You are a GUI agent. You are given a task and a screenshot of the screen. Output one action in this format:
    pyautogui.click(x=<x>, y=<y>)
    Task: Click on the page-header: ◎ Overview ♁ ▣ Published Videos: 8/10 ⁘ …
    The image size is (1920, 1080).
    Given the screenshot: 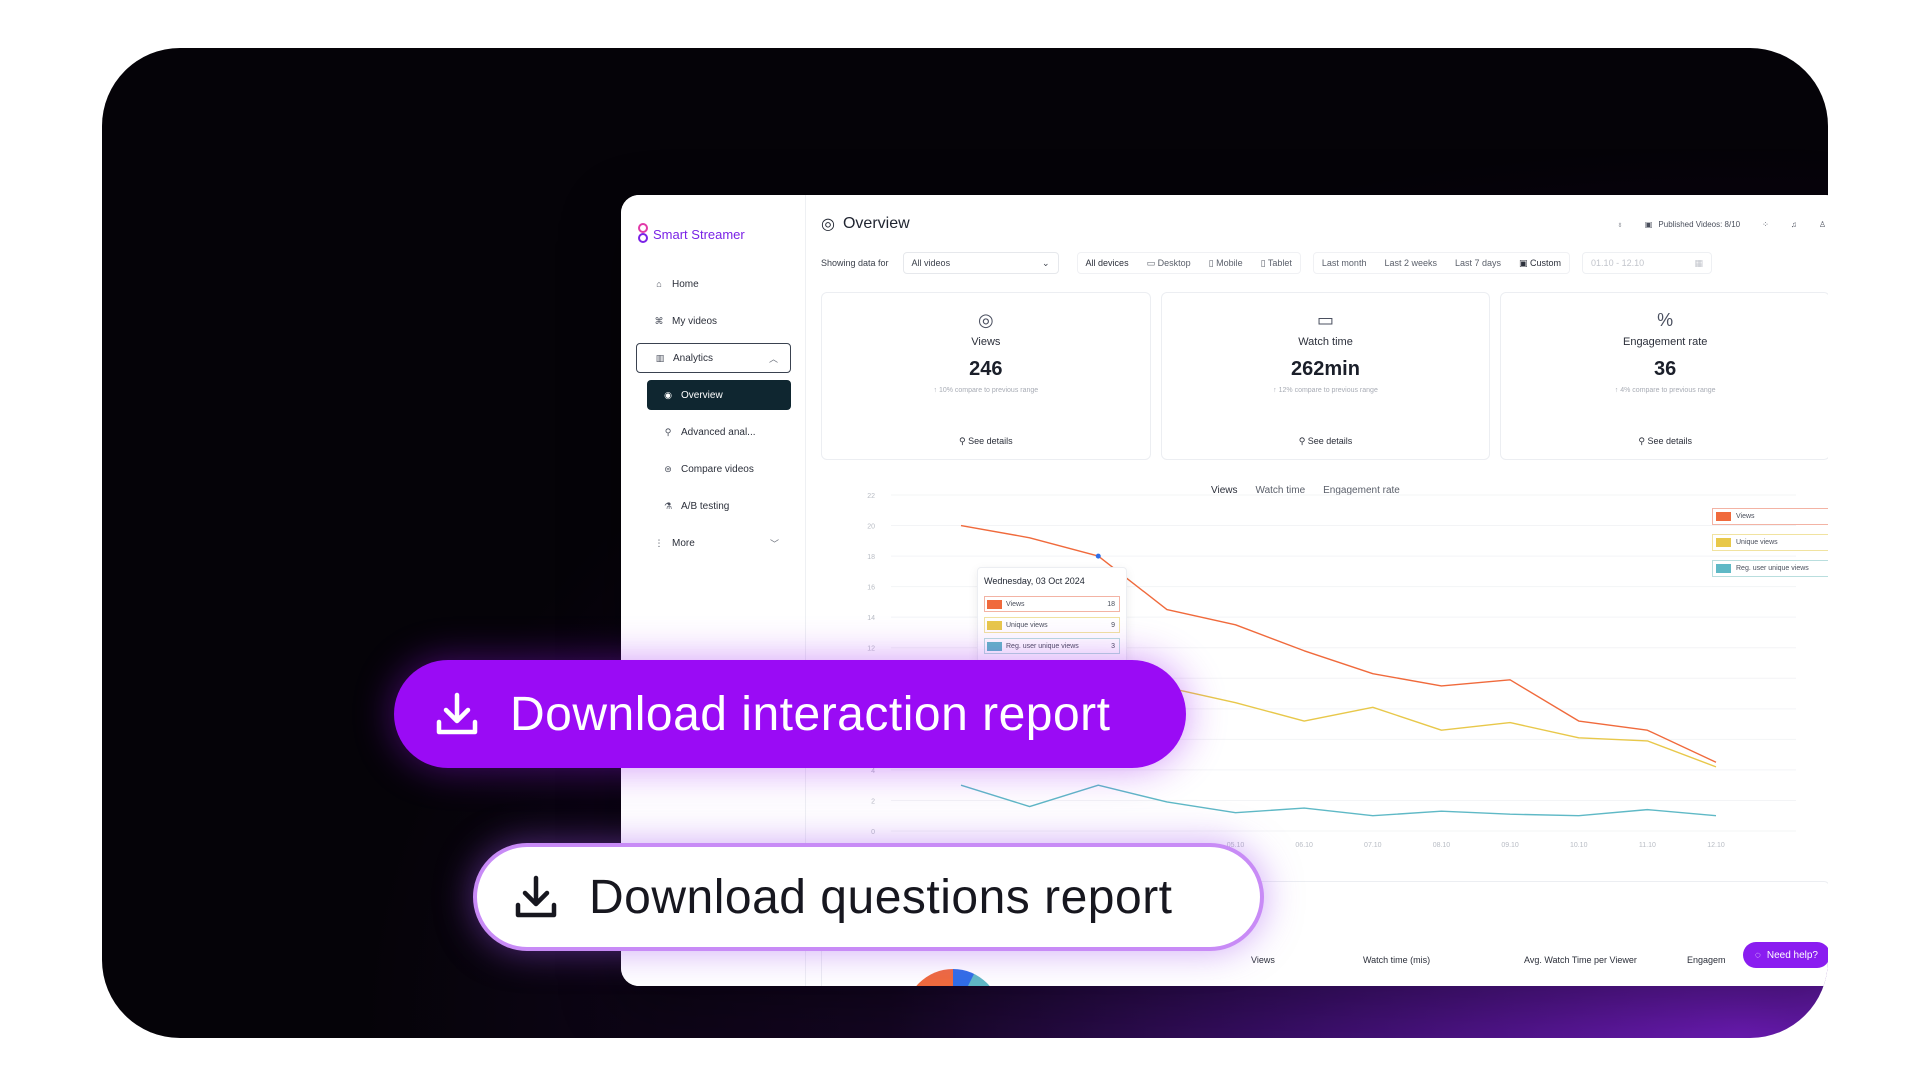 What is the action you would take?
    pyautogui.click(x=1323, y=224)
    